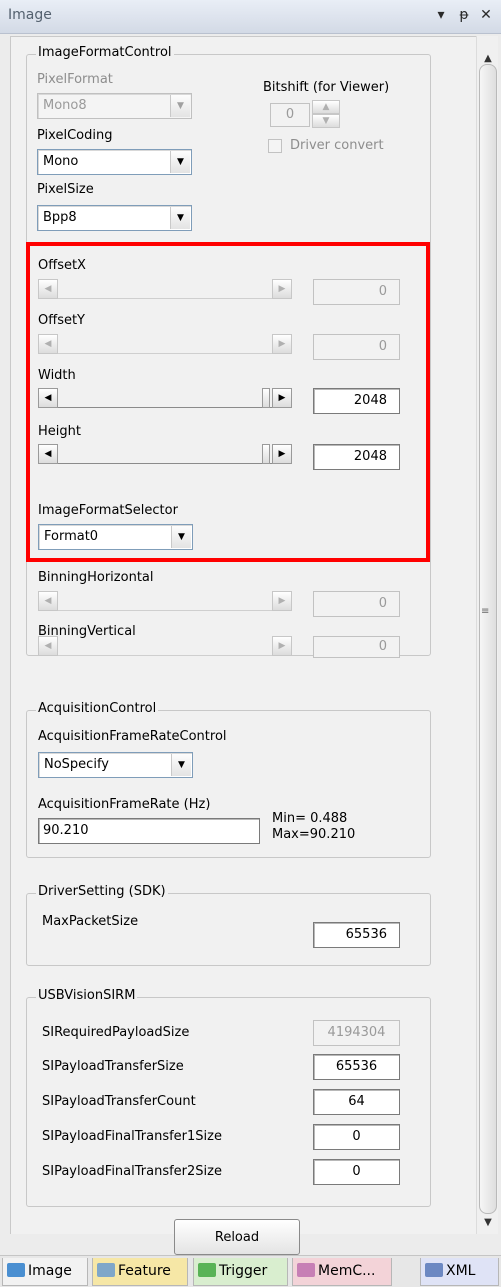 This screenshot has height=1287, width=501. What do you see at coordinates (48, 646) in the screenshot?
I see `binning-v-left-button: ◀` at bounding box center [48, 646].